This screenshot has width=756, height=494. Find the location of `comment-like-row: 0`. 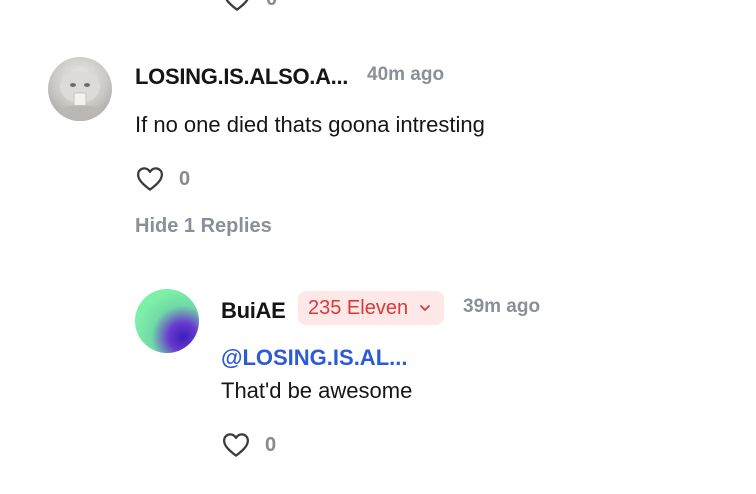

comment-like-row: 0 is located at coordinates (162, 179).